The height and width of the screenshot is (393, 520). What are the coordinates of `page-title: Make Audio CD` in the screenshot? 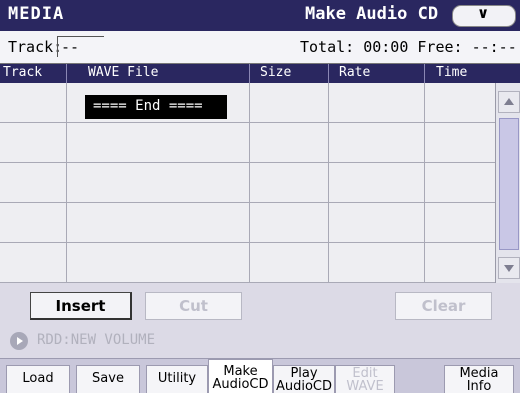 It's located at (372, 14).